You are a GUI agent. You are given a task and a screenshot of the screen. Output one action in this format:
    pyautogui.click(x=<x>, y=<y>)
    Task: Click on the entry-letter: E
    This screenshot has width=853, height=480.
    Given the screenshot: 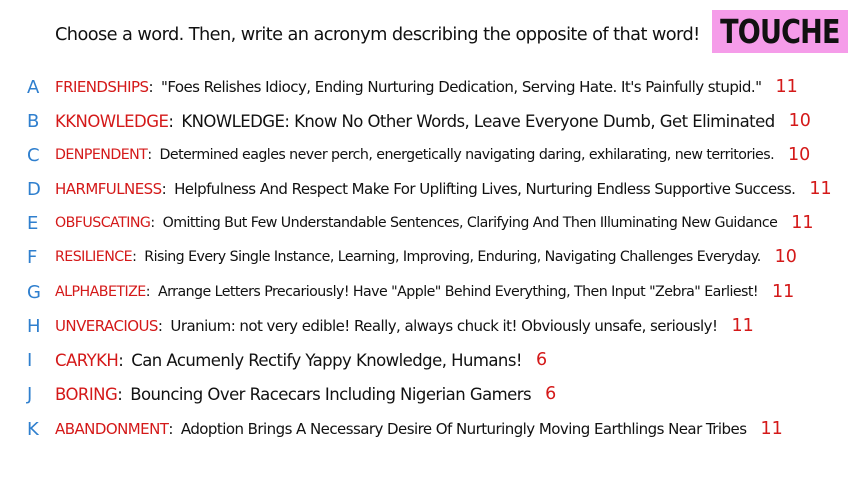 What is the action you would take?
    pyautogui.click(x=33, y=223)
    